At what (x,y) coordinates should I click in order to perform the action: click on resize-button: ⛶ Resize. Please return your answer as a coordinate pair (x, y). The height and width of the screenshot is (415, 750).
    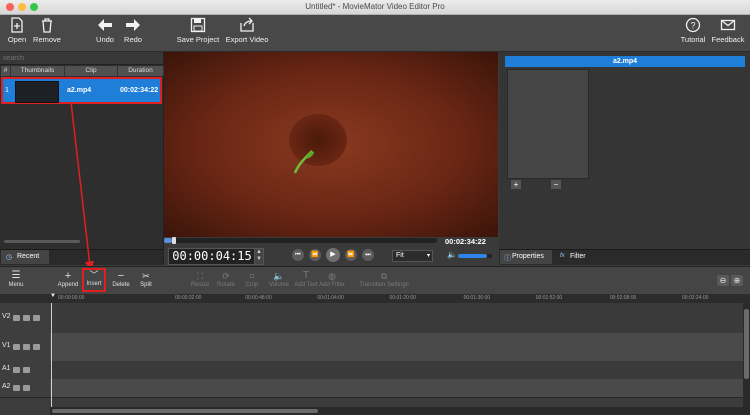
    Looking at the image, I should click on (200, 279).